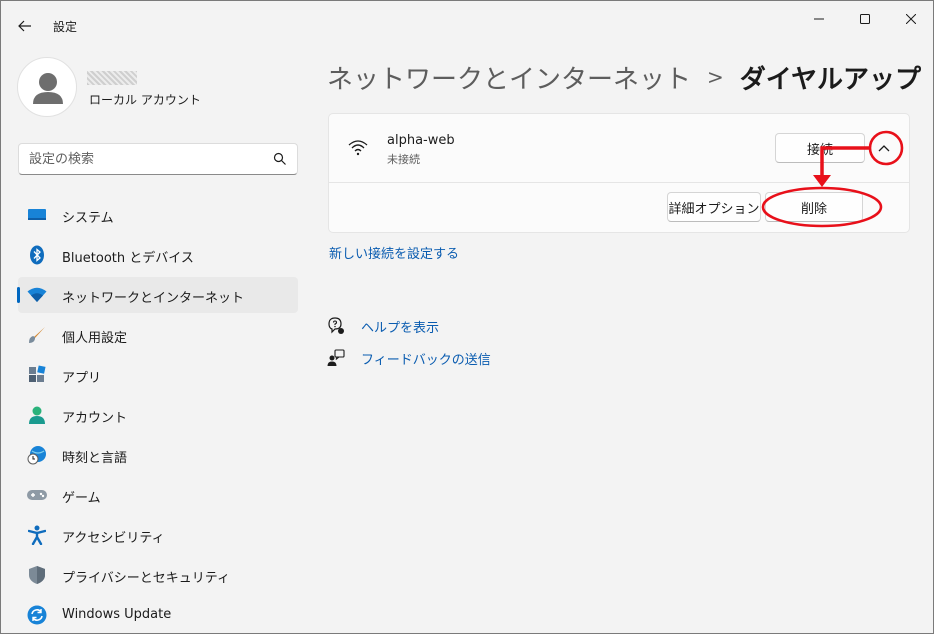 This screenshot has width=934, height=634. Describe the element at coordinates (280, 159) in the screenshot. I see `search-icon` at that location.